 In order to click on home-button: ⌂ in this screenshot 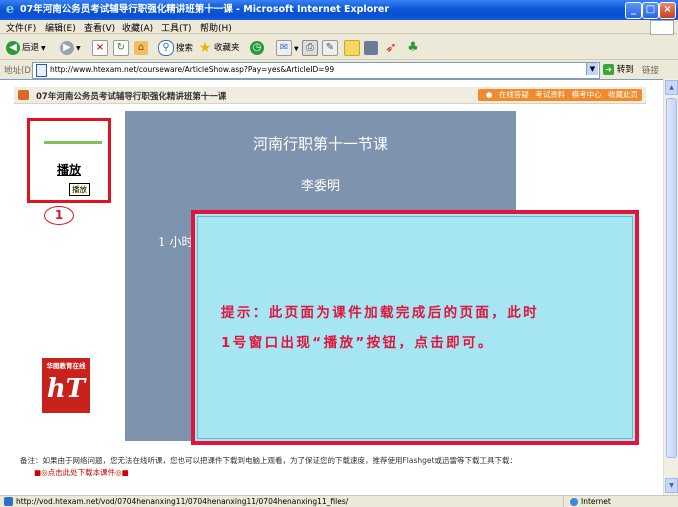, I will do `click(142, 48)`.